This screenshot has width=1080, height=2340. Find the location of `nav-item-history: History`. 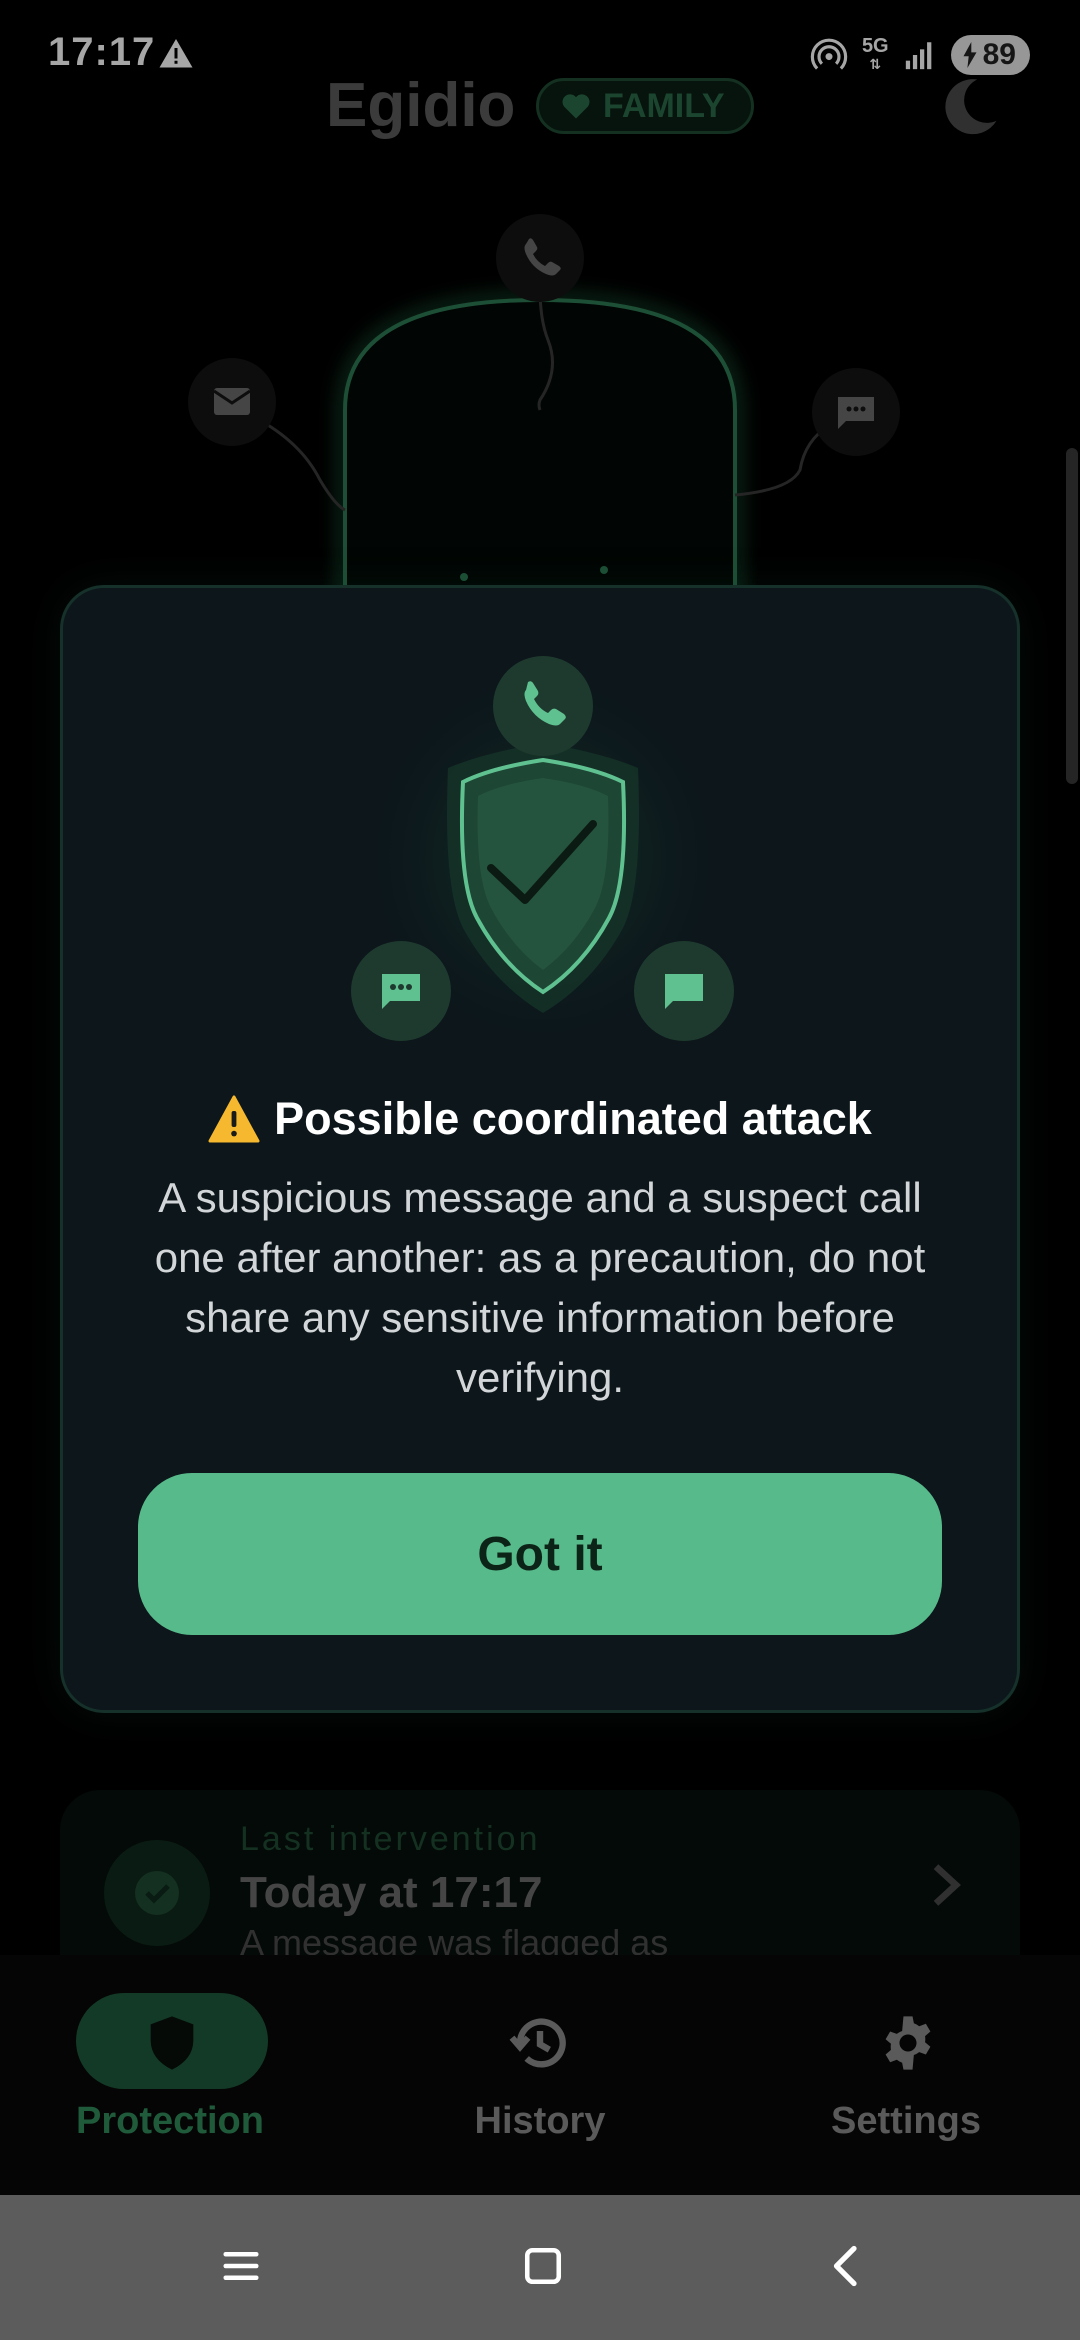

nav-item-history: History is located at coordinates (540, 2075).